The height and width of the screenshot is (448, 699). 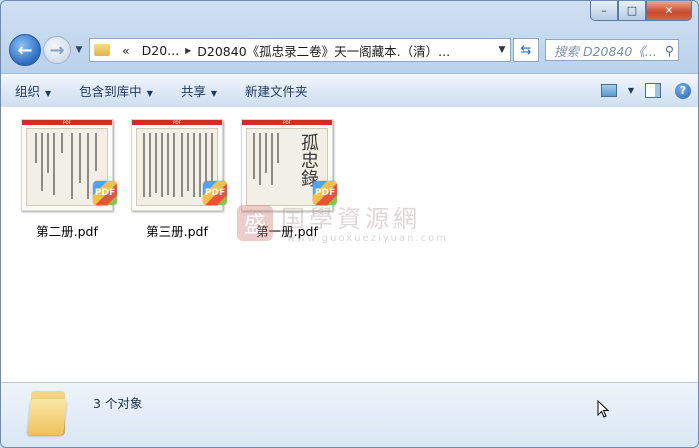 I want to click on refresh-button: ⇆, so click(x=526, y=50).